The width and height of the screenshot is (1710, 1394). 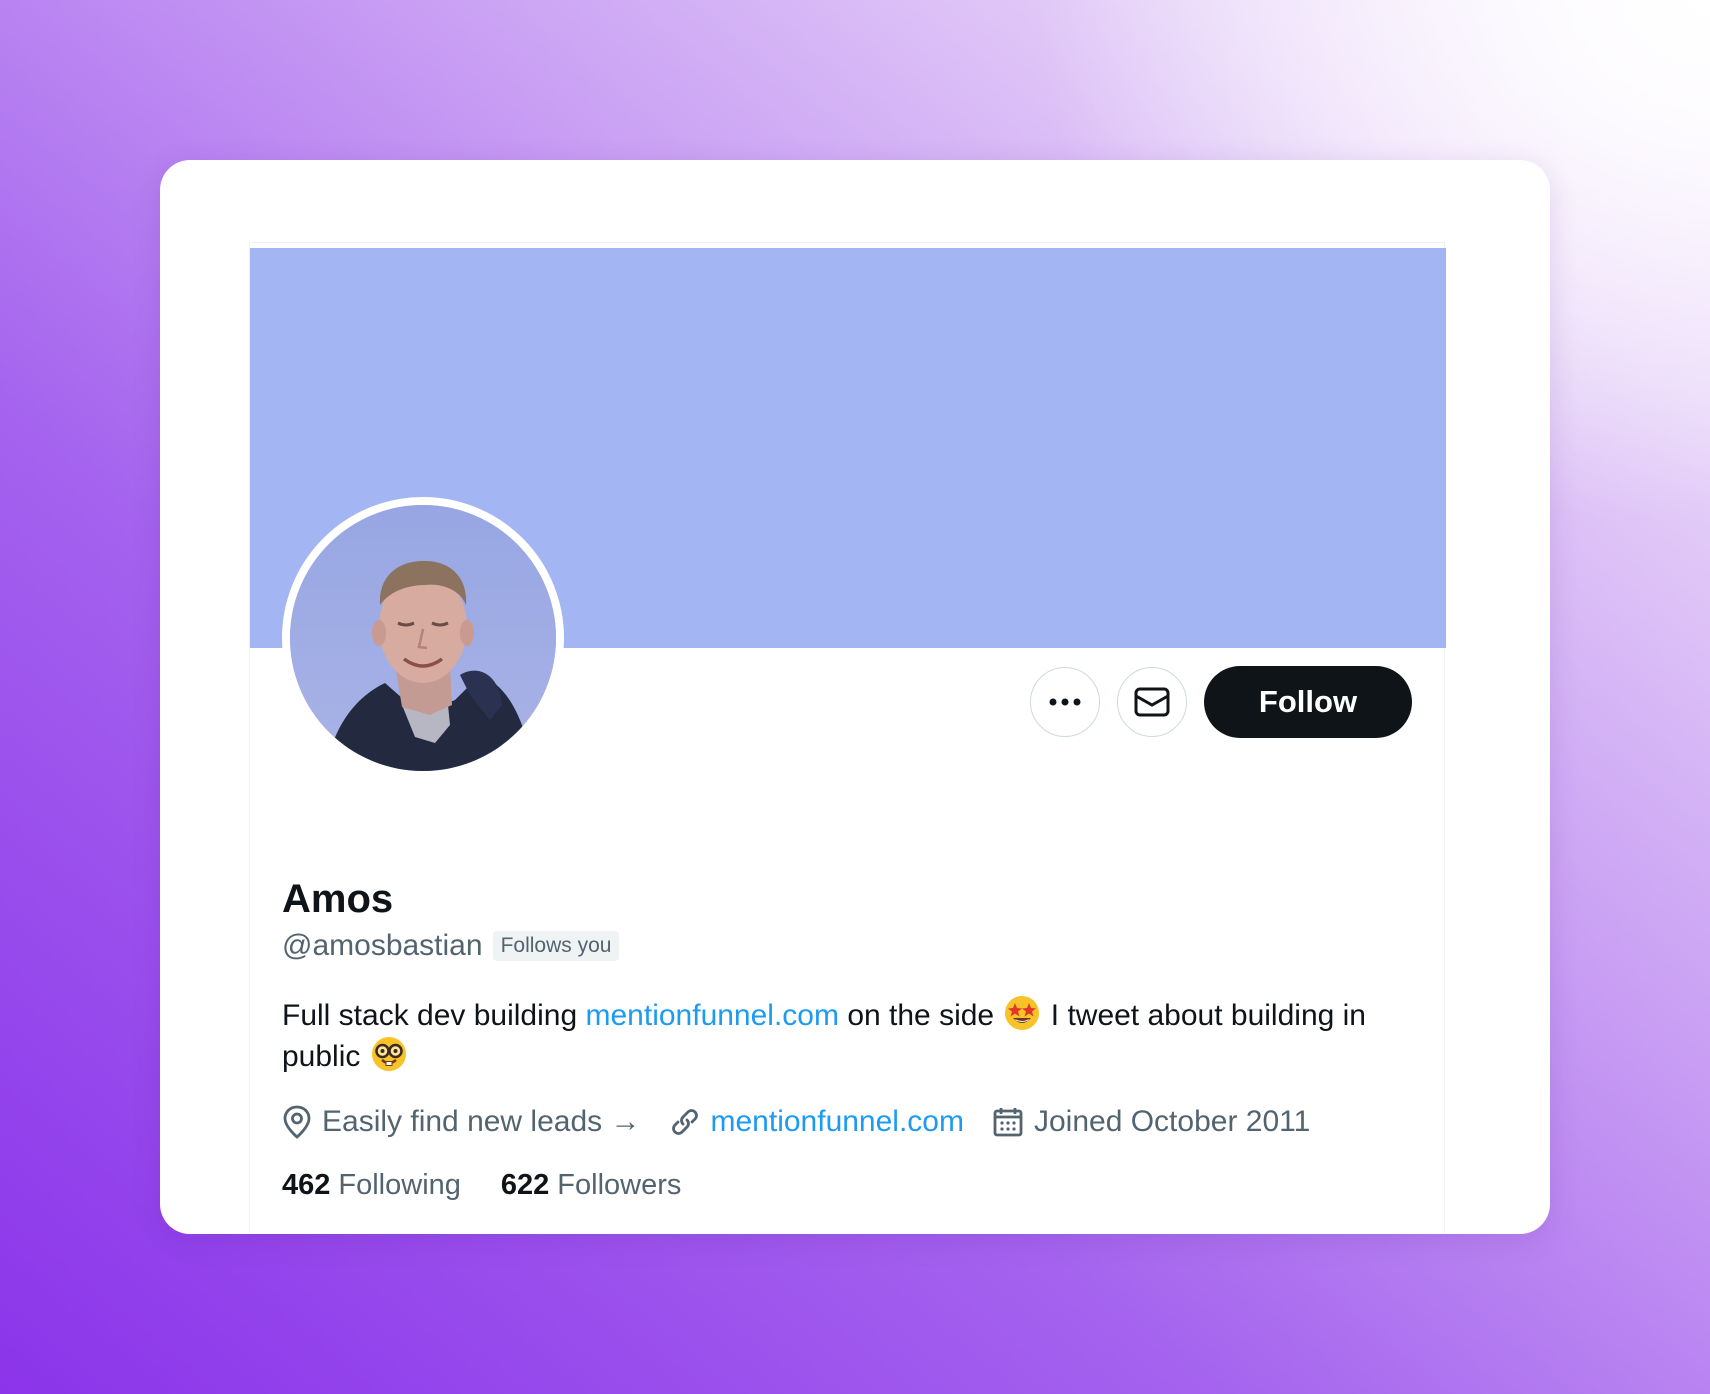 What do you see at coordinates (434, 1015) in the screenshot?
I see `bio-text: Full stack dev building` at bounding box center [434, 1015].